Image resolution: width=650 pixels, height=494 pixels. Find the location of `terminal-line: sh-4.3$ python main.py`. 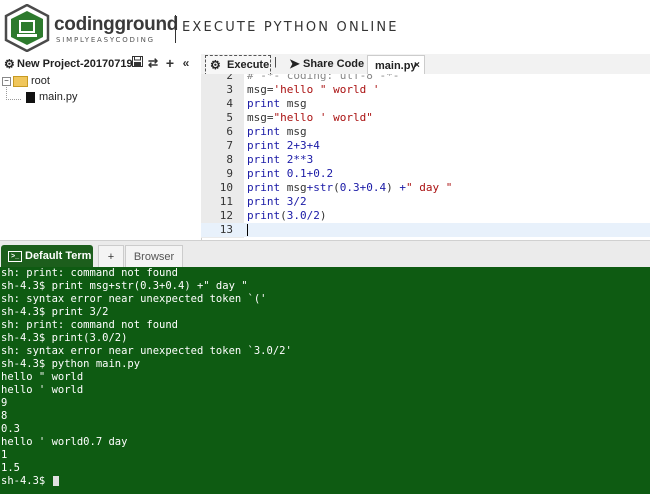

terminal-line: sh-4.3$ python main.py is located at coordinates (71, 364).